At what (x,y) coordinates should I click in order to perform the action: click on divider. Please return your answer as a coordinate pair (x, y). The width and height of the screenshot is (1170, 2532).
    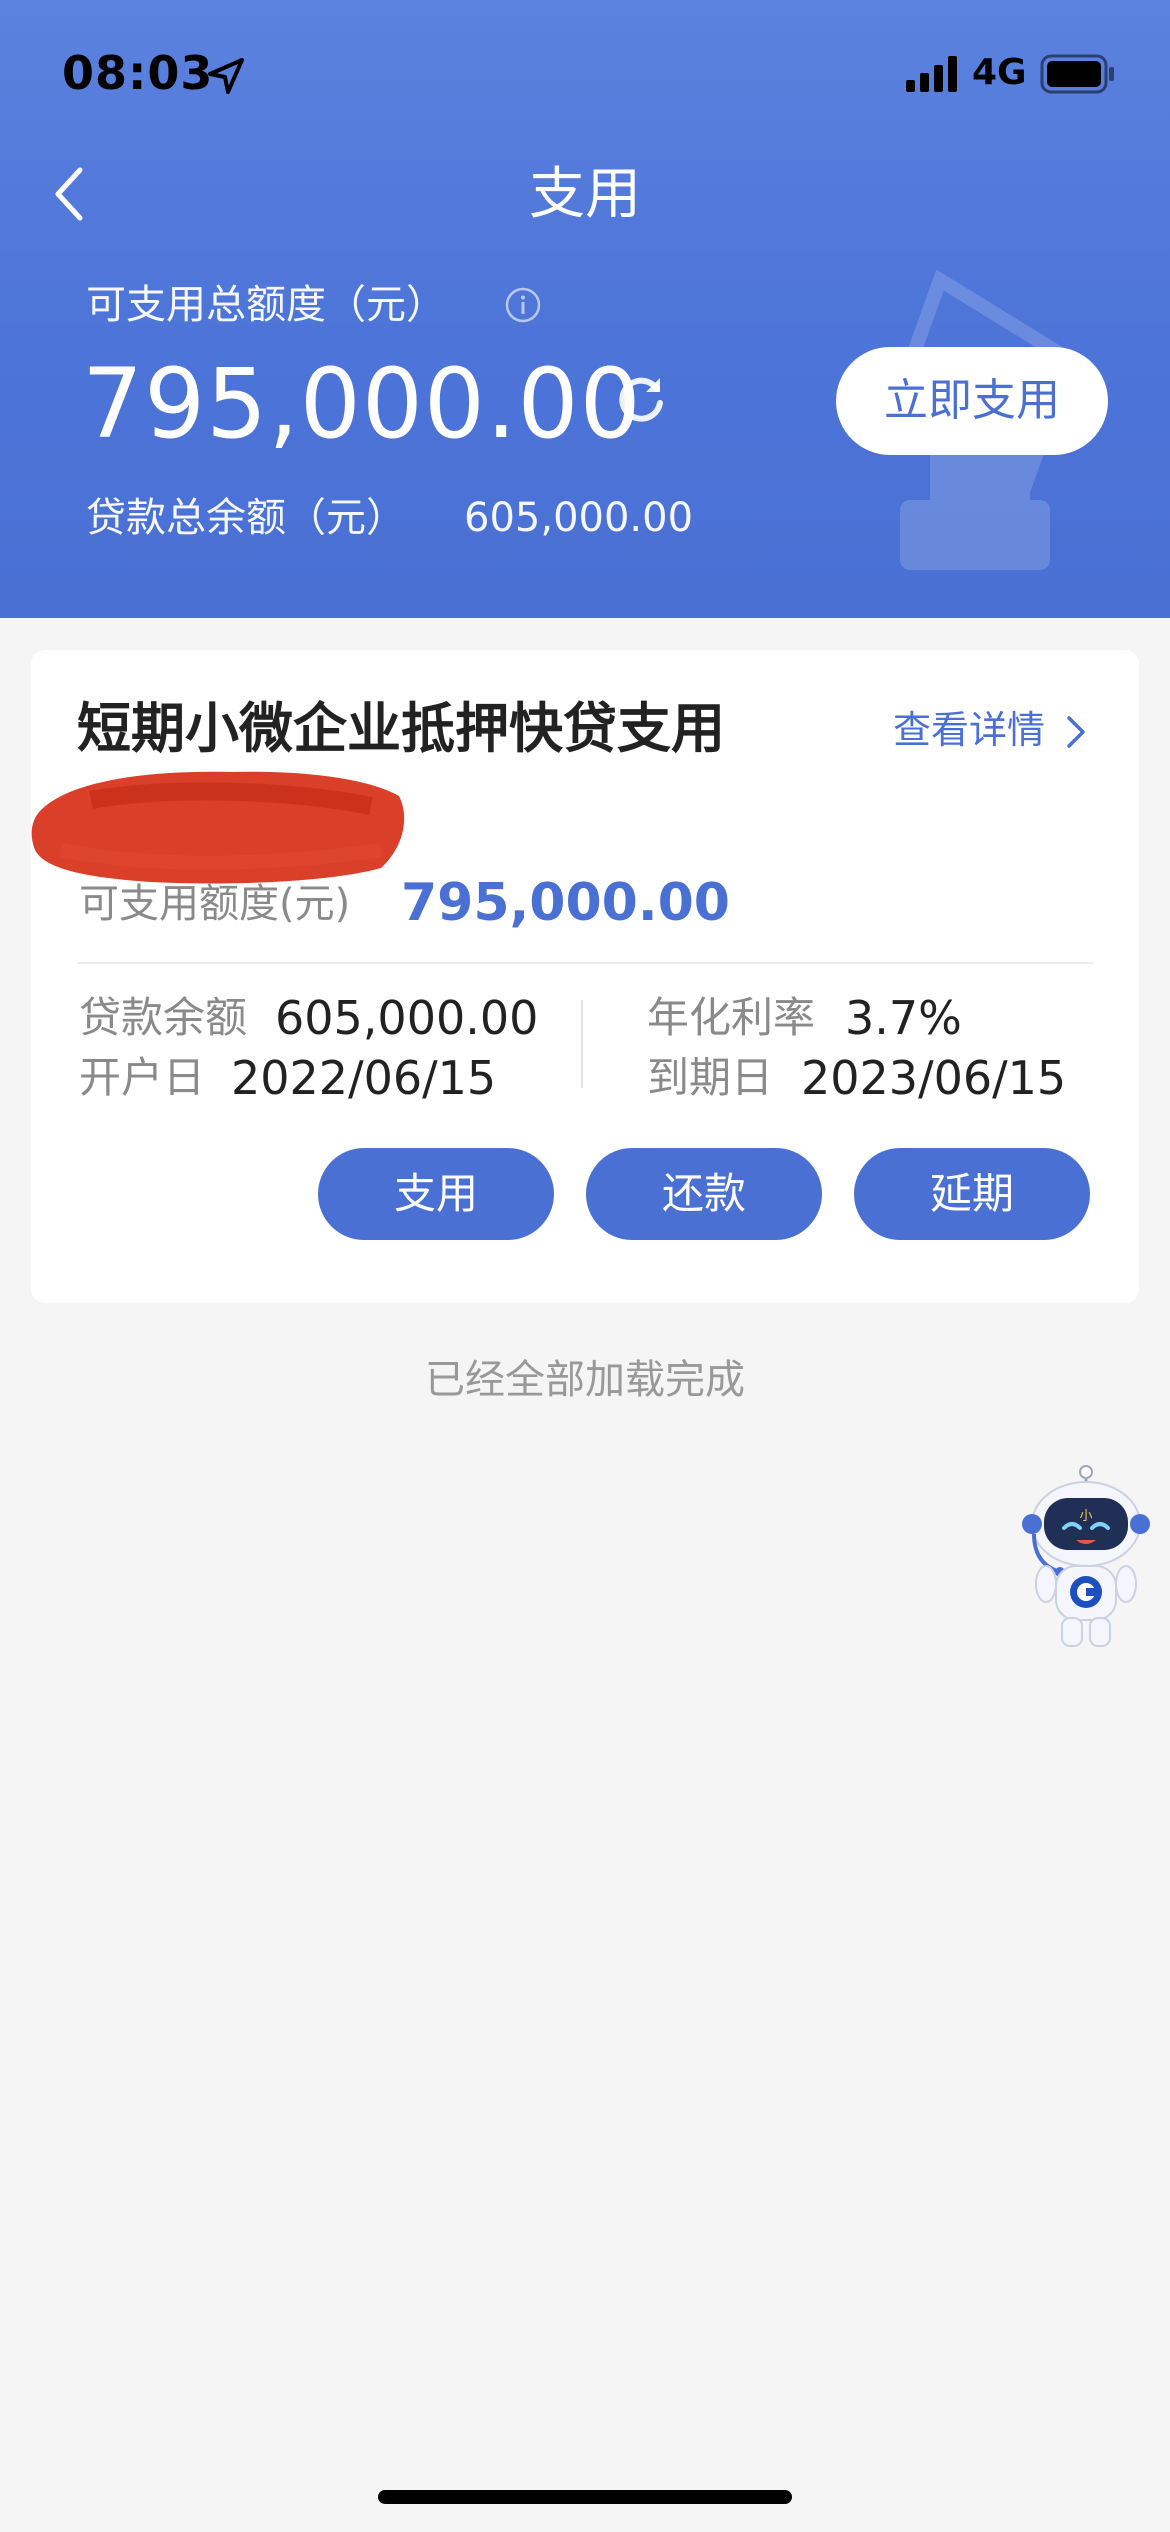
    Looking at the image, I should click on (585, 963).